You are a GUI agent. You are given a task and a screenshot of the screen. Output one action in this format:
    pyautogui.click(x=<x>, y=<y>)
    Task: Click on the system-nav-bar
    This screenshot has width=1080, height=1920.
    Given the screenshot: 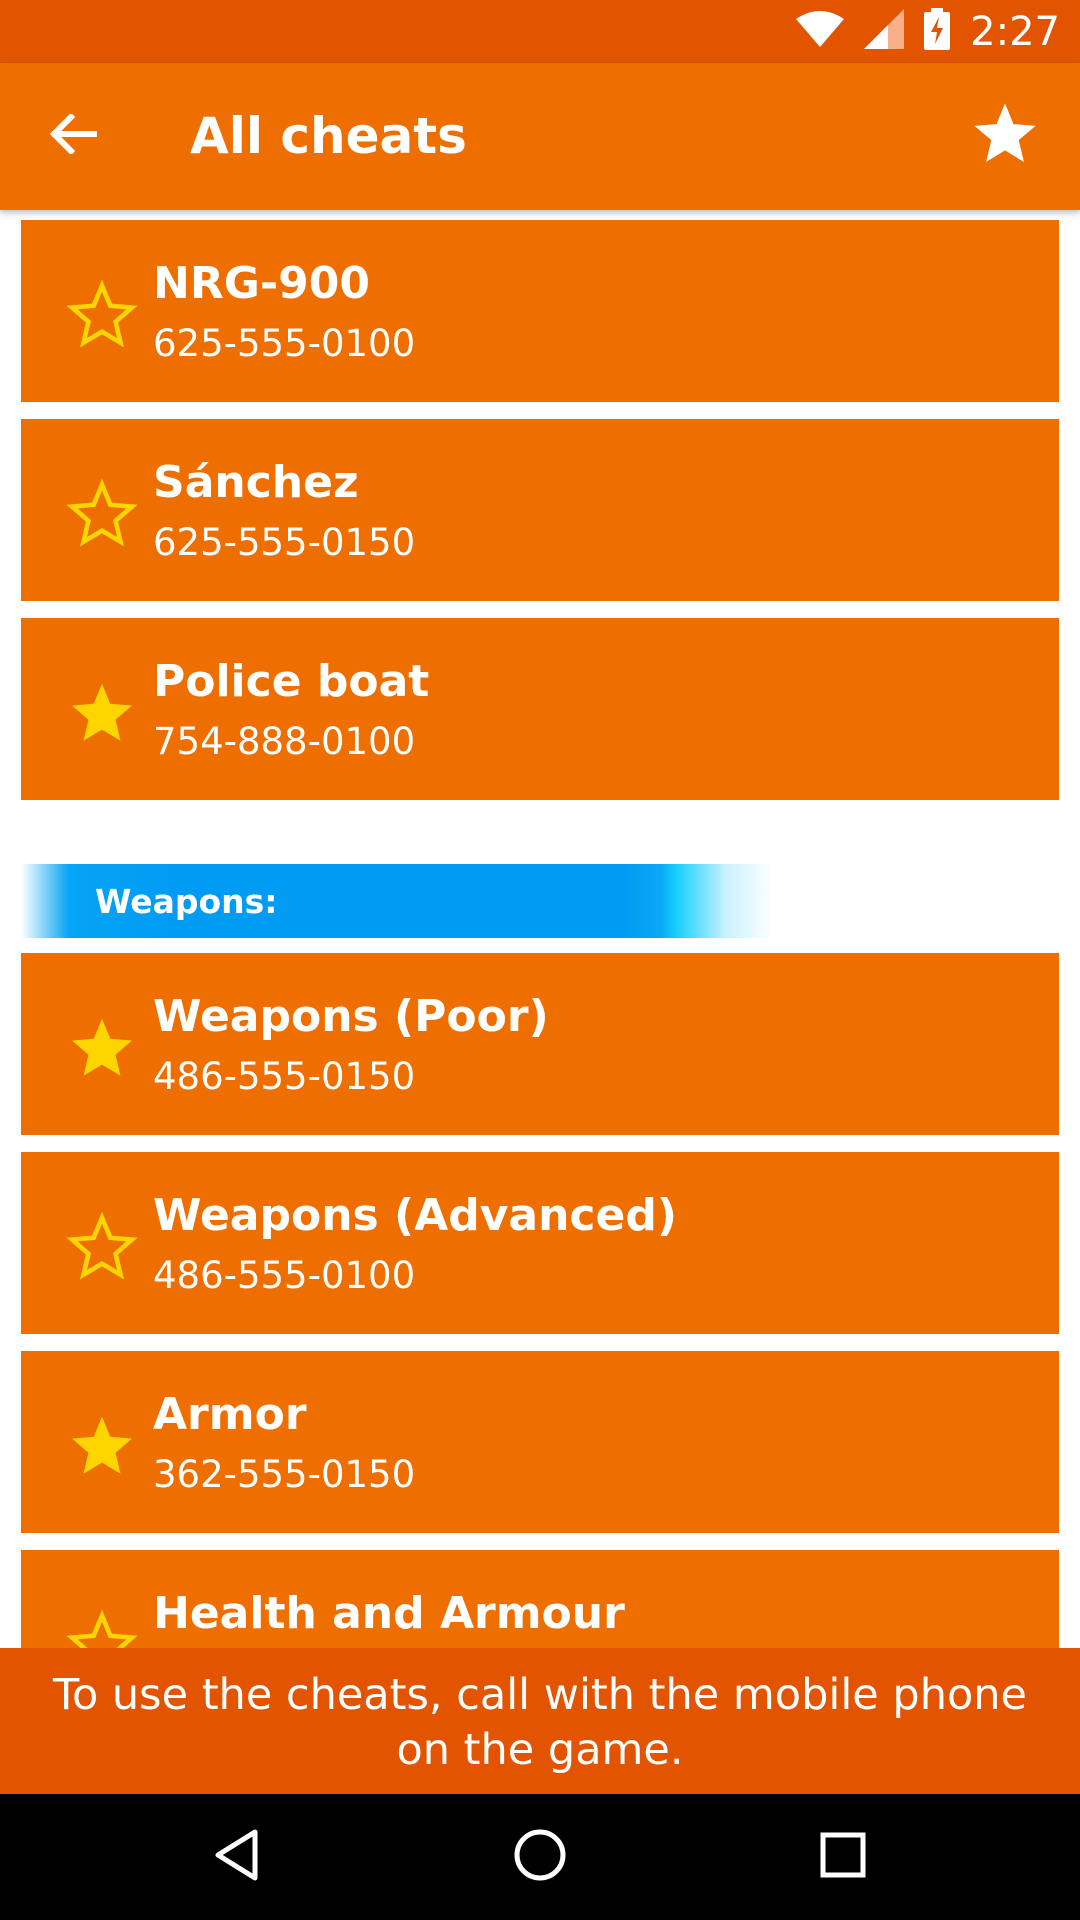 What is the action you would take?
    pyautogui.click(x=540, y=1857)
    